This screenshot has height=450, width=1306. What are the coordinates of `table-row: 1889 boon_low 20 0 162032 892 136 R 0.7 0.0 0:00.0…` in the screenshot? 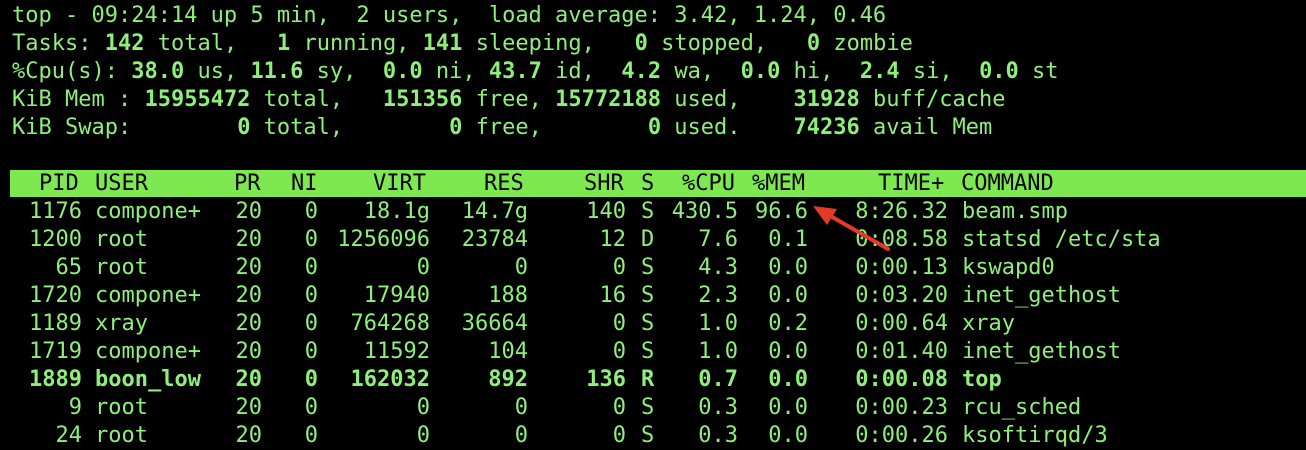 It's located at (653, 380).